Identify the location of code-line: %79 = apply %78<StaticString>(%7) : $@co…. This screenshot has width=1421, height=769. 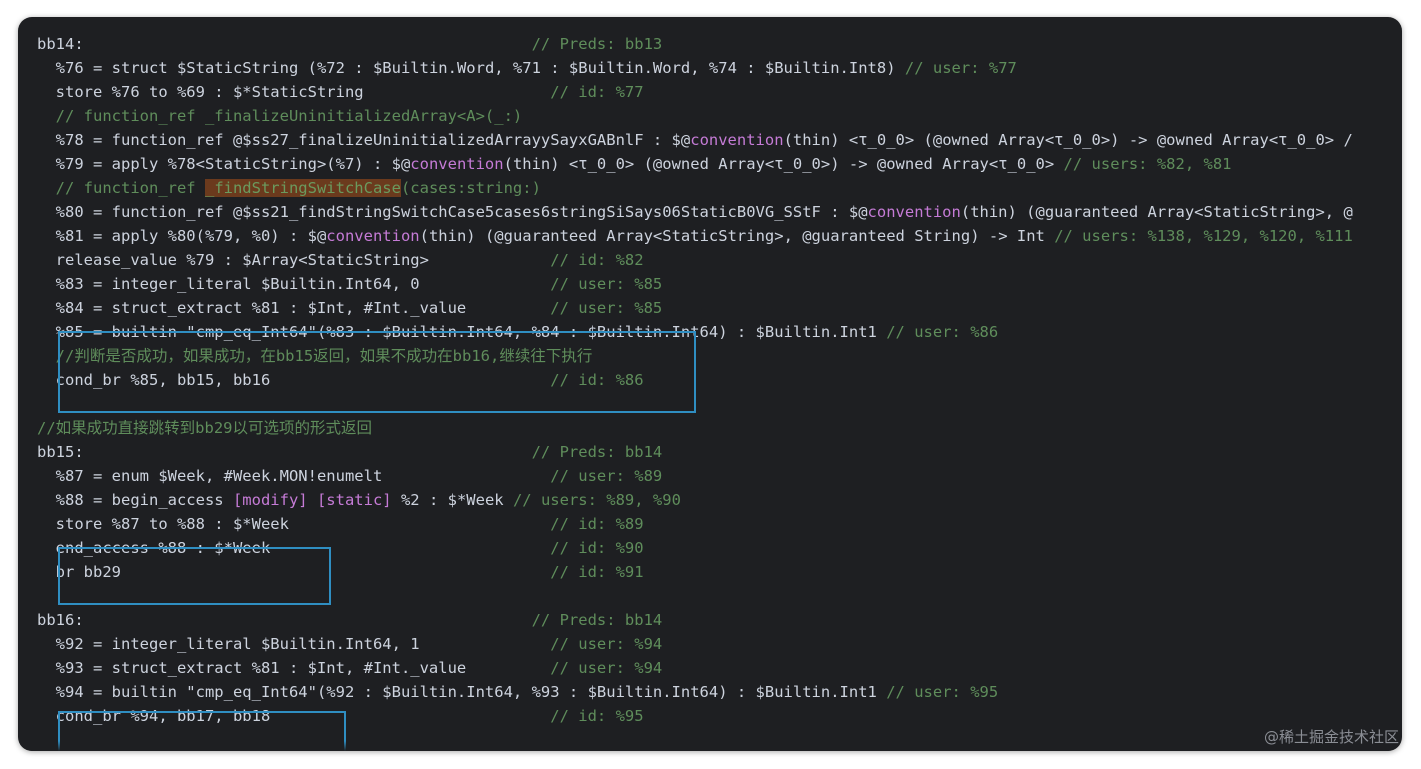
(710, 164).